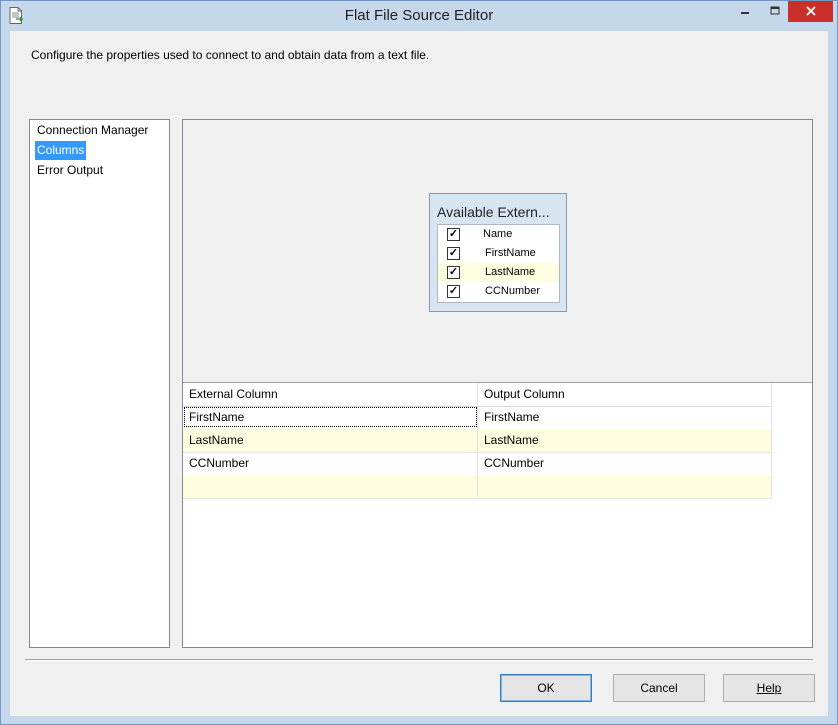 The image size is (838, 725). I want to click on available-column-row: ✓ CCNumber, so click(498, 291).